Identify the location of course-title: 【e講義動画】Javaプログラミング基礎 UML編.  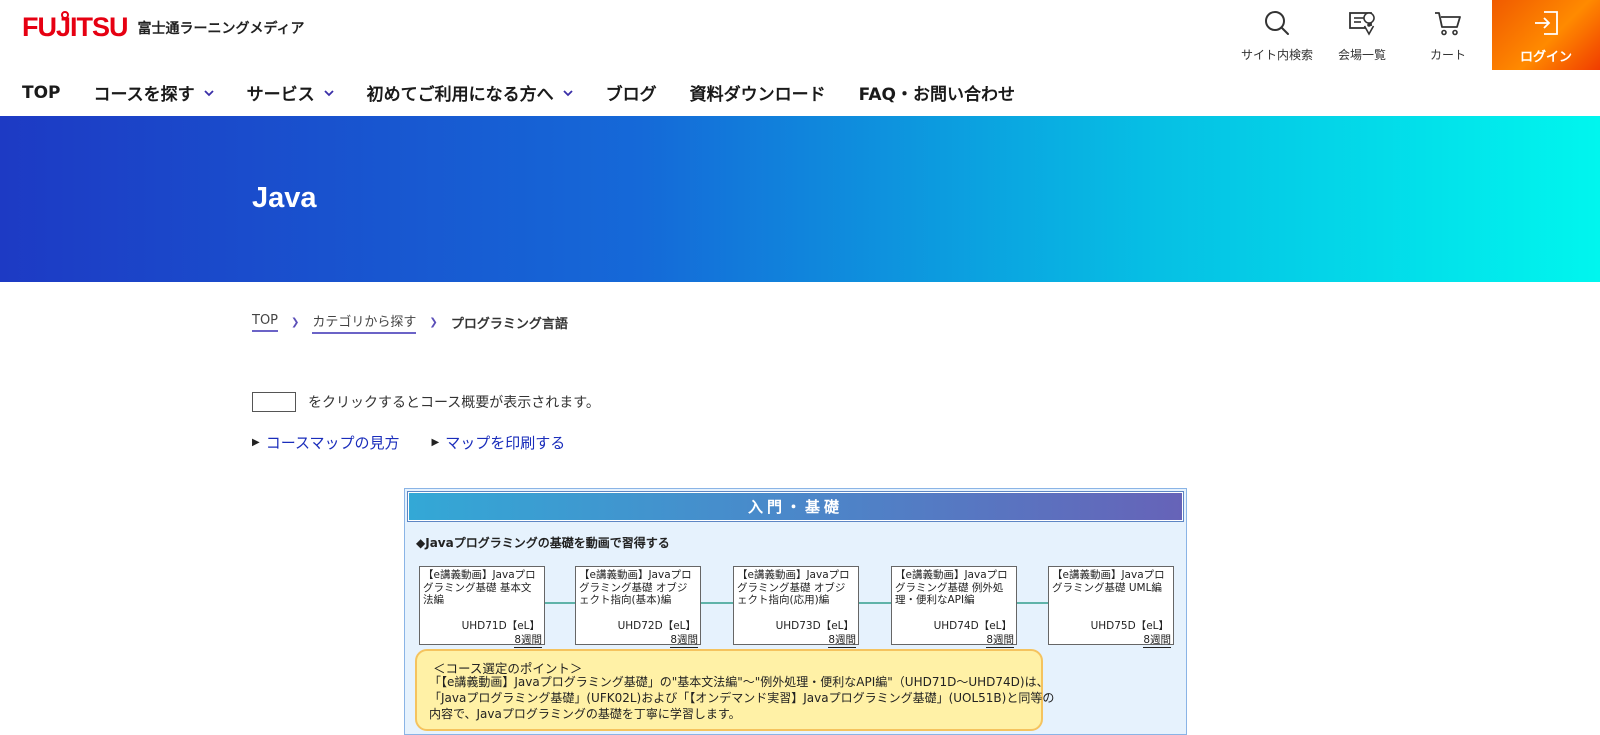
(1108, 581).